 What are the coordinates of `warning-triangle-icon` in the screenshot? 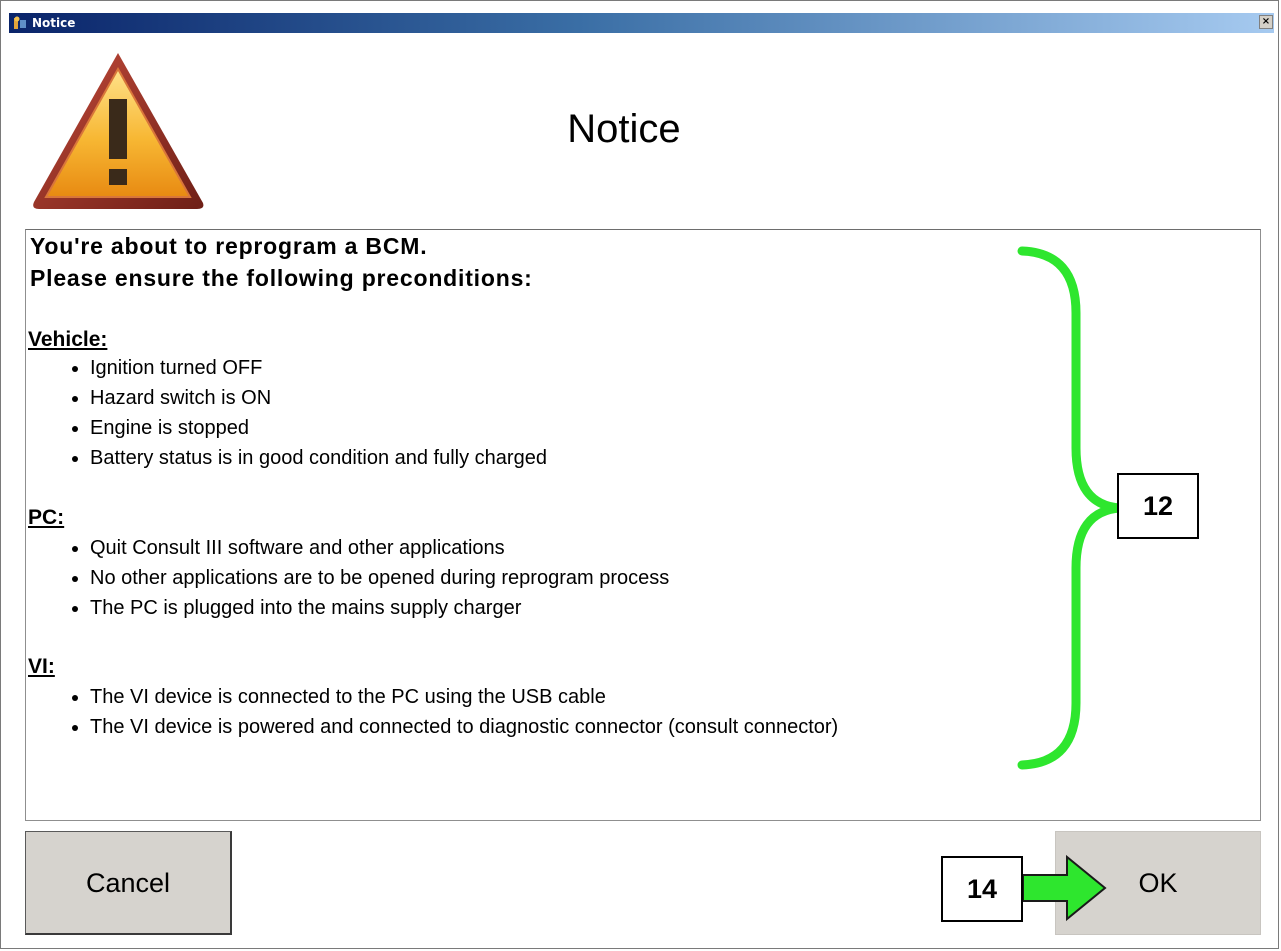 It's located at (118, 131).